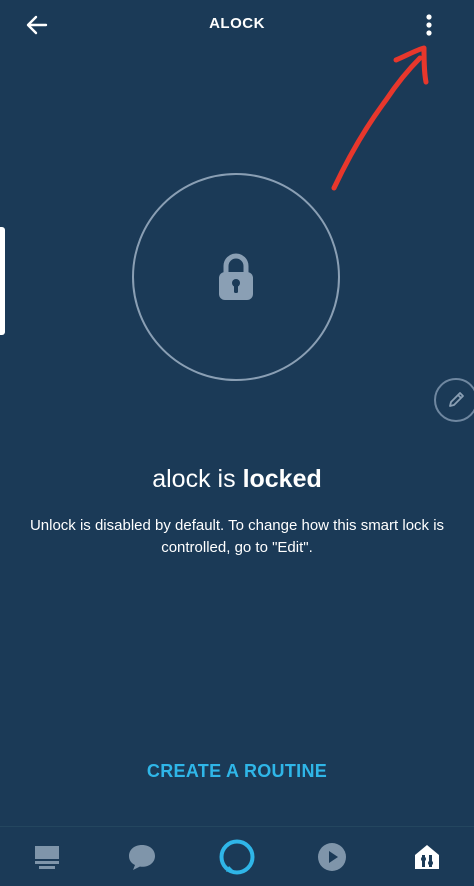 This screenshot has width=474, height=886. I want to click on bottom-nav, so click(237, 856).